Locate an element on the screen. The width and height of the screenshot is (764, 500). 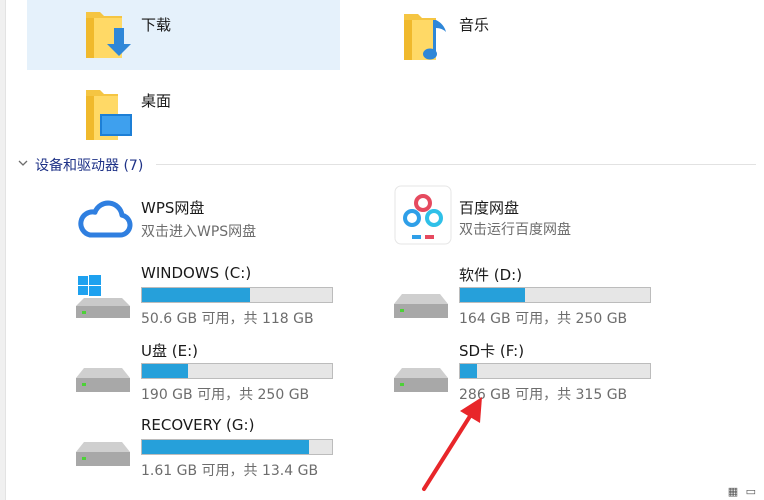
devices-section-header: 设备和驱动器 (7) is located at coordinates (386, 164).